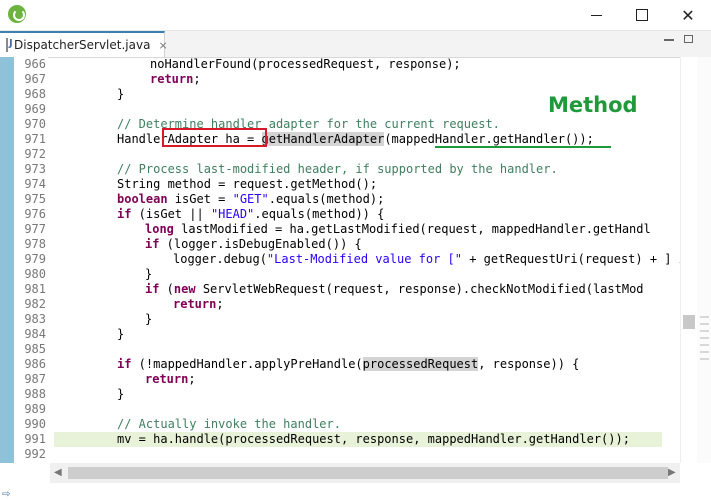 This screenshot has height=500, width=711. I want to click on line-number: 981, so click(35, 289).